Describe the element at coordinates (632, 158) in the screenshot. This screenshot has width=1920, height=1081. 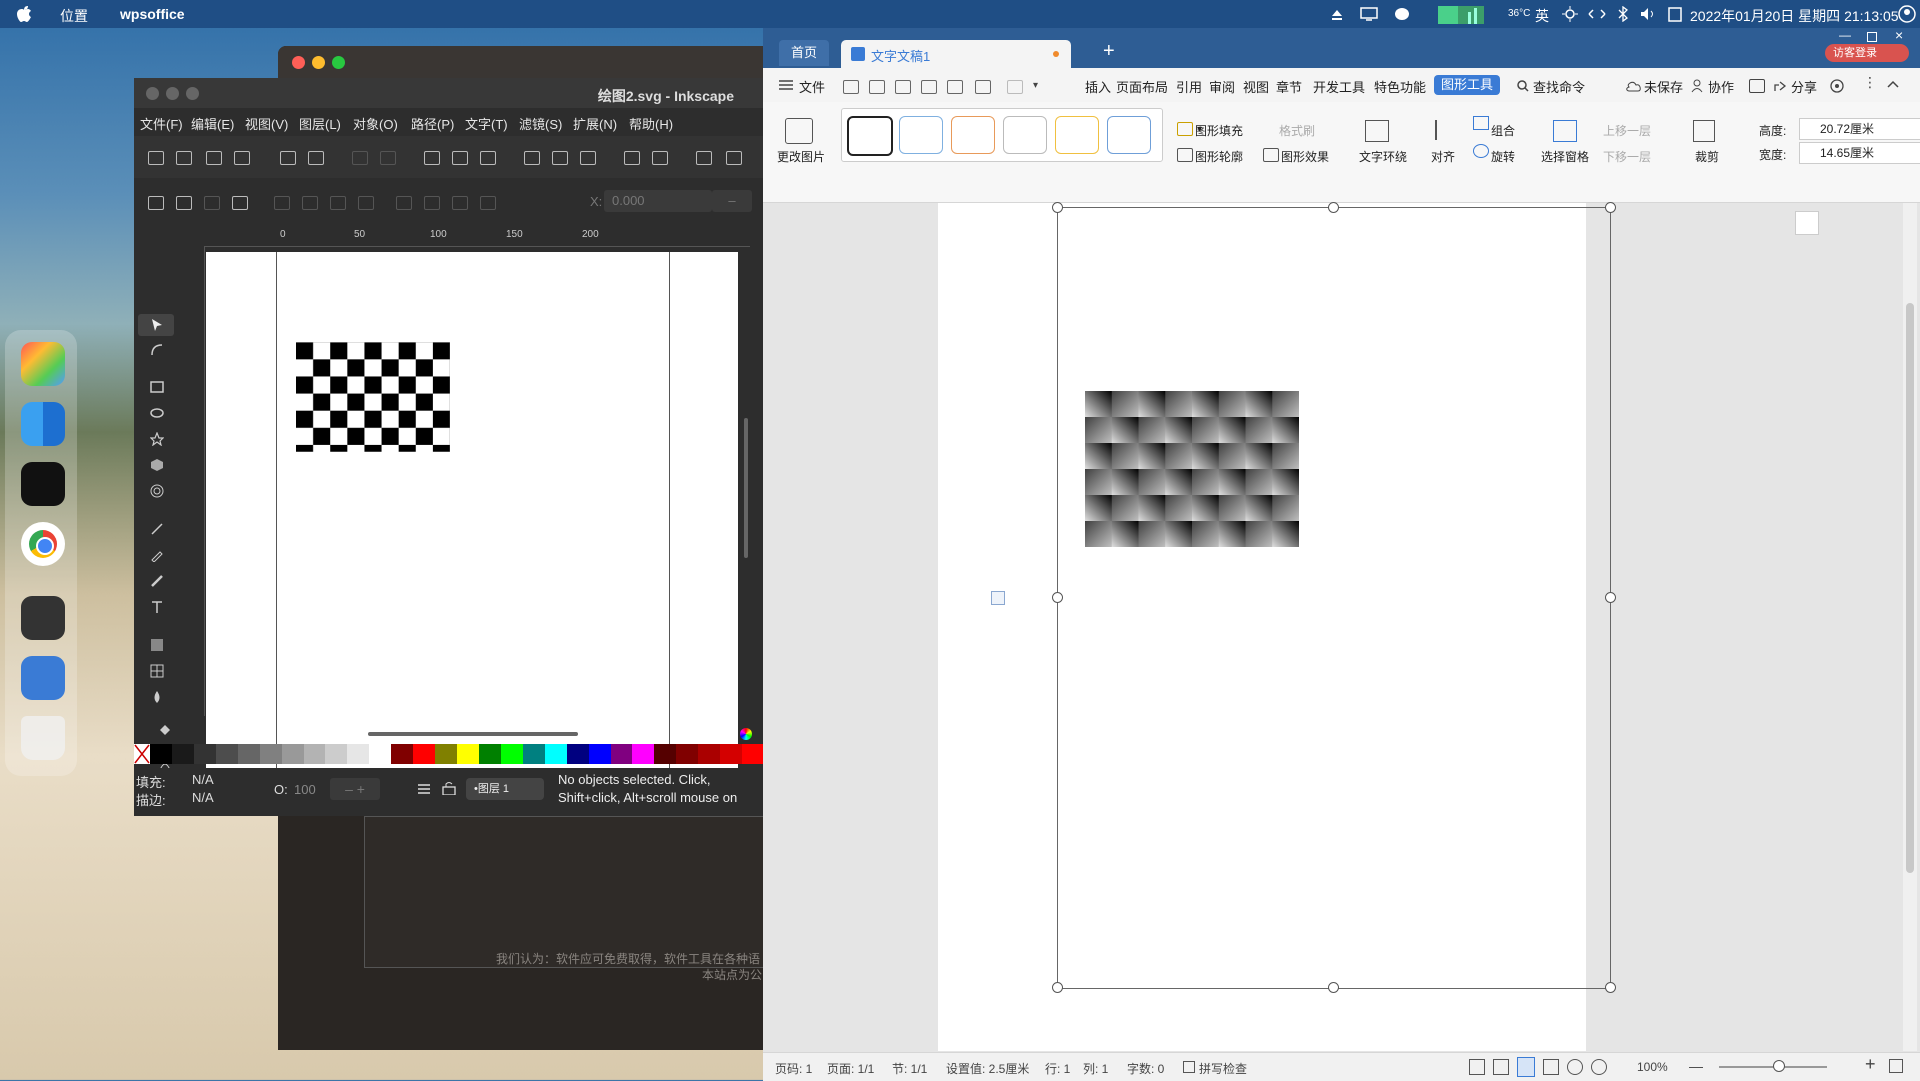
I see `group-icon` at that location.